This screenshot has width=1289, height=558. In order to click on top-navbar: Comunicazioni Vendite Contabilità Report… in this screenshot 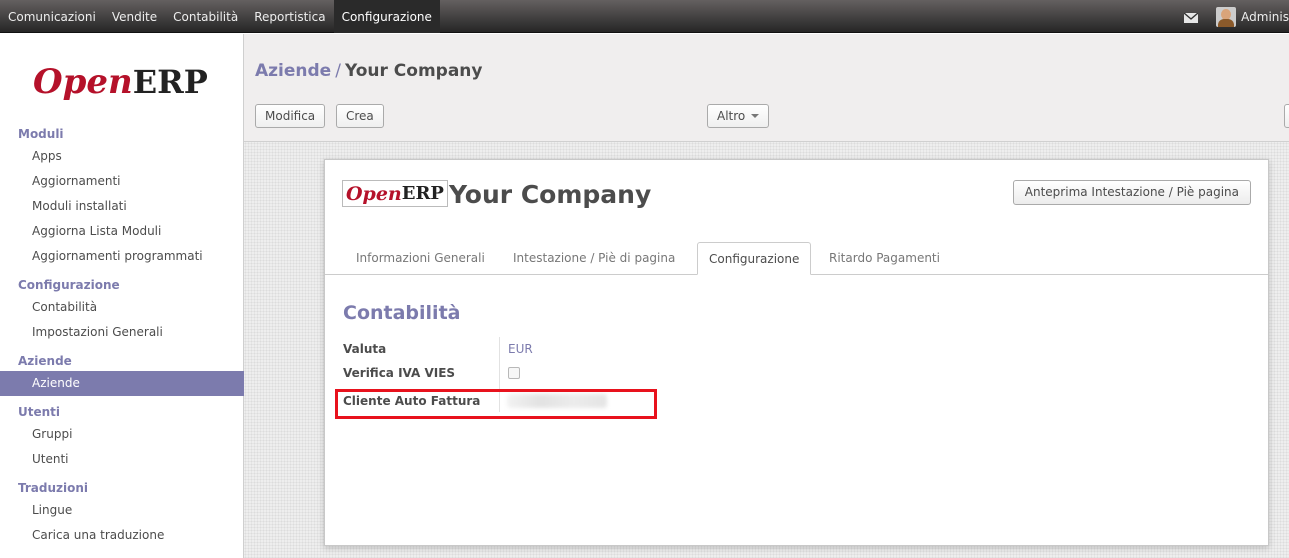, I will do `click(644, 16)`.